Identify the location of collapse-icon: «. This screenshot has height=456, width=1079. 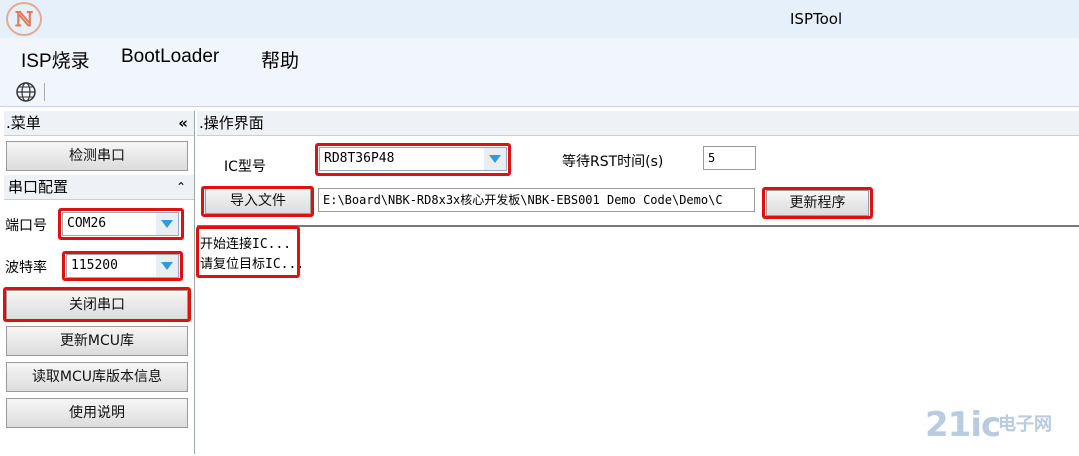
(183, 123).